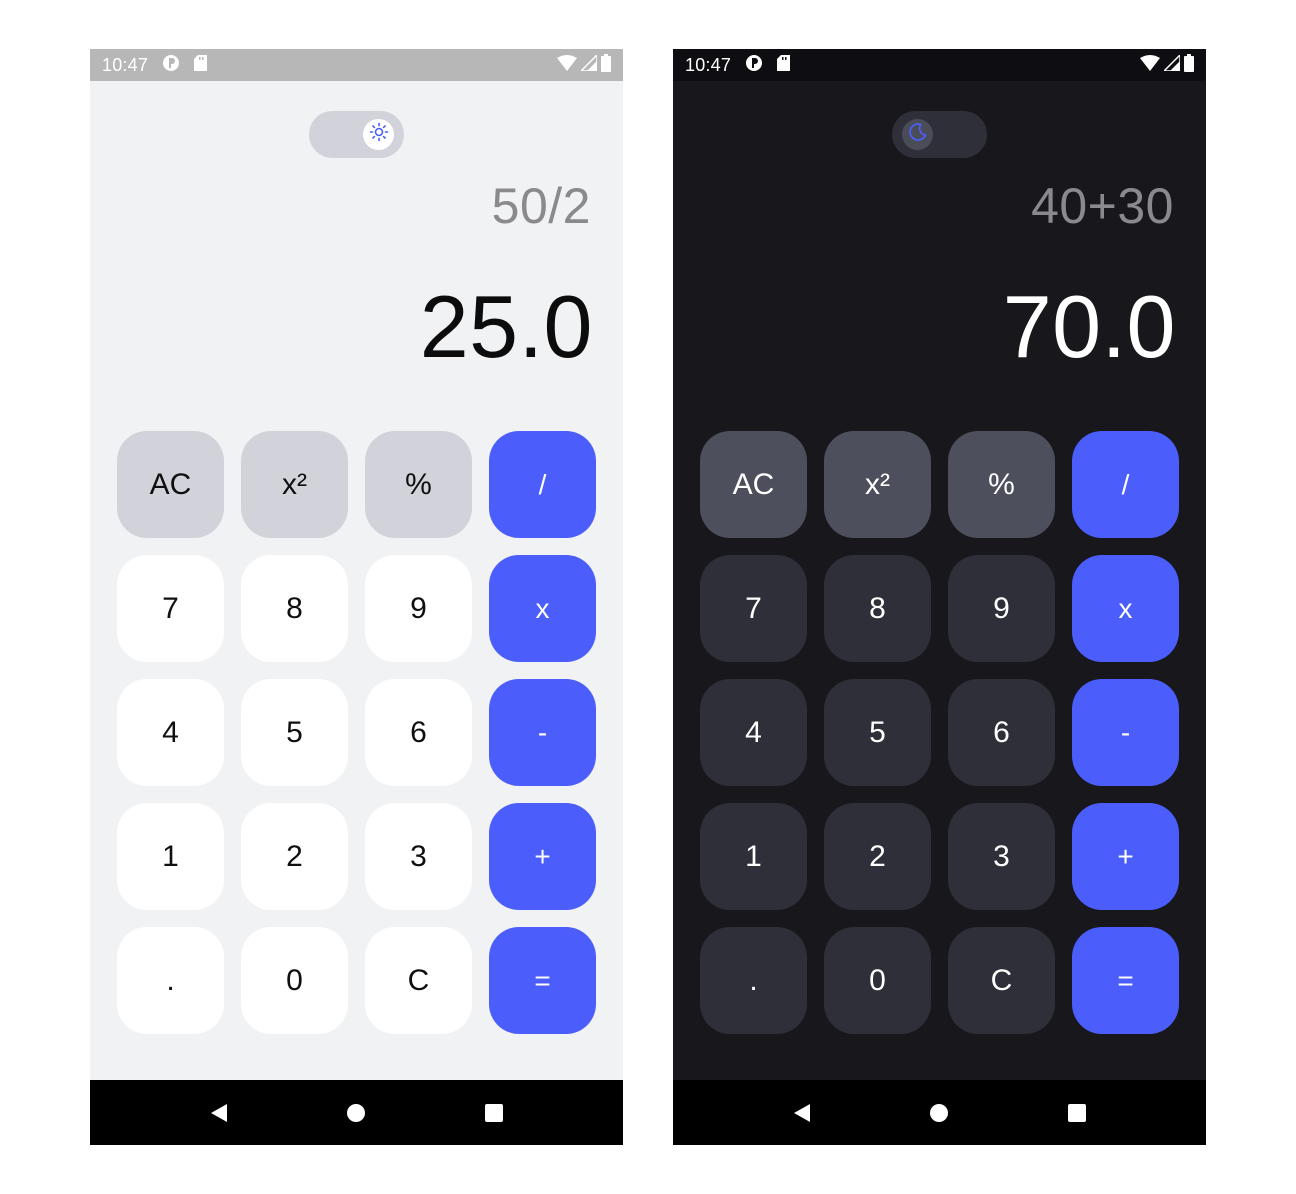 Image resolution: width=1296 pixels, height=1194 pixels. Describe the element at coordinates (541, 206) in the screenshot. I see `expression-display: 50/2` at that location.